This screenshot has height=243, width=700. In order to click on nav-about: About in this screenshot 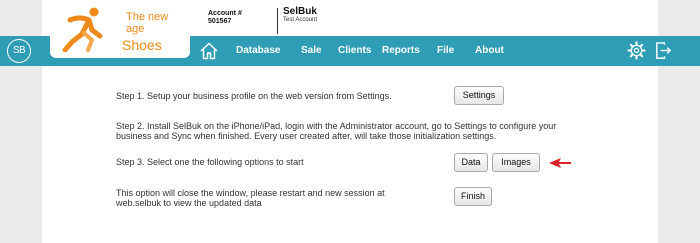, I will do `click(489, 50)`.